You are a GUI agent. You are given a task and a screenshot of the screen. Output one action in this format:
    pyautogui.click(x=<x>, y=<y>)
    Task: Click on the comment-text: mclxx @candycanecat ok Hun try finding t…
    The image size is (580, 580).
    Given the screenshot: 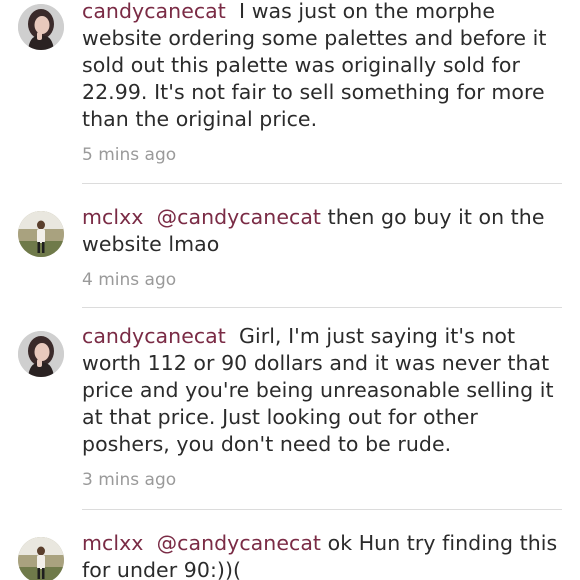 What is the action you would take?
    pyautogui.click(x=322, y=555)
    